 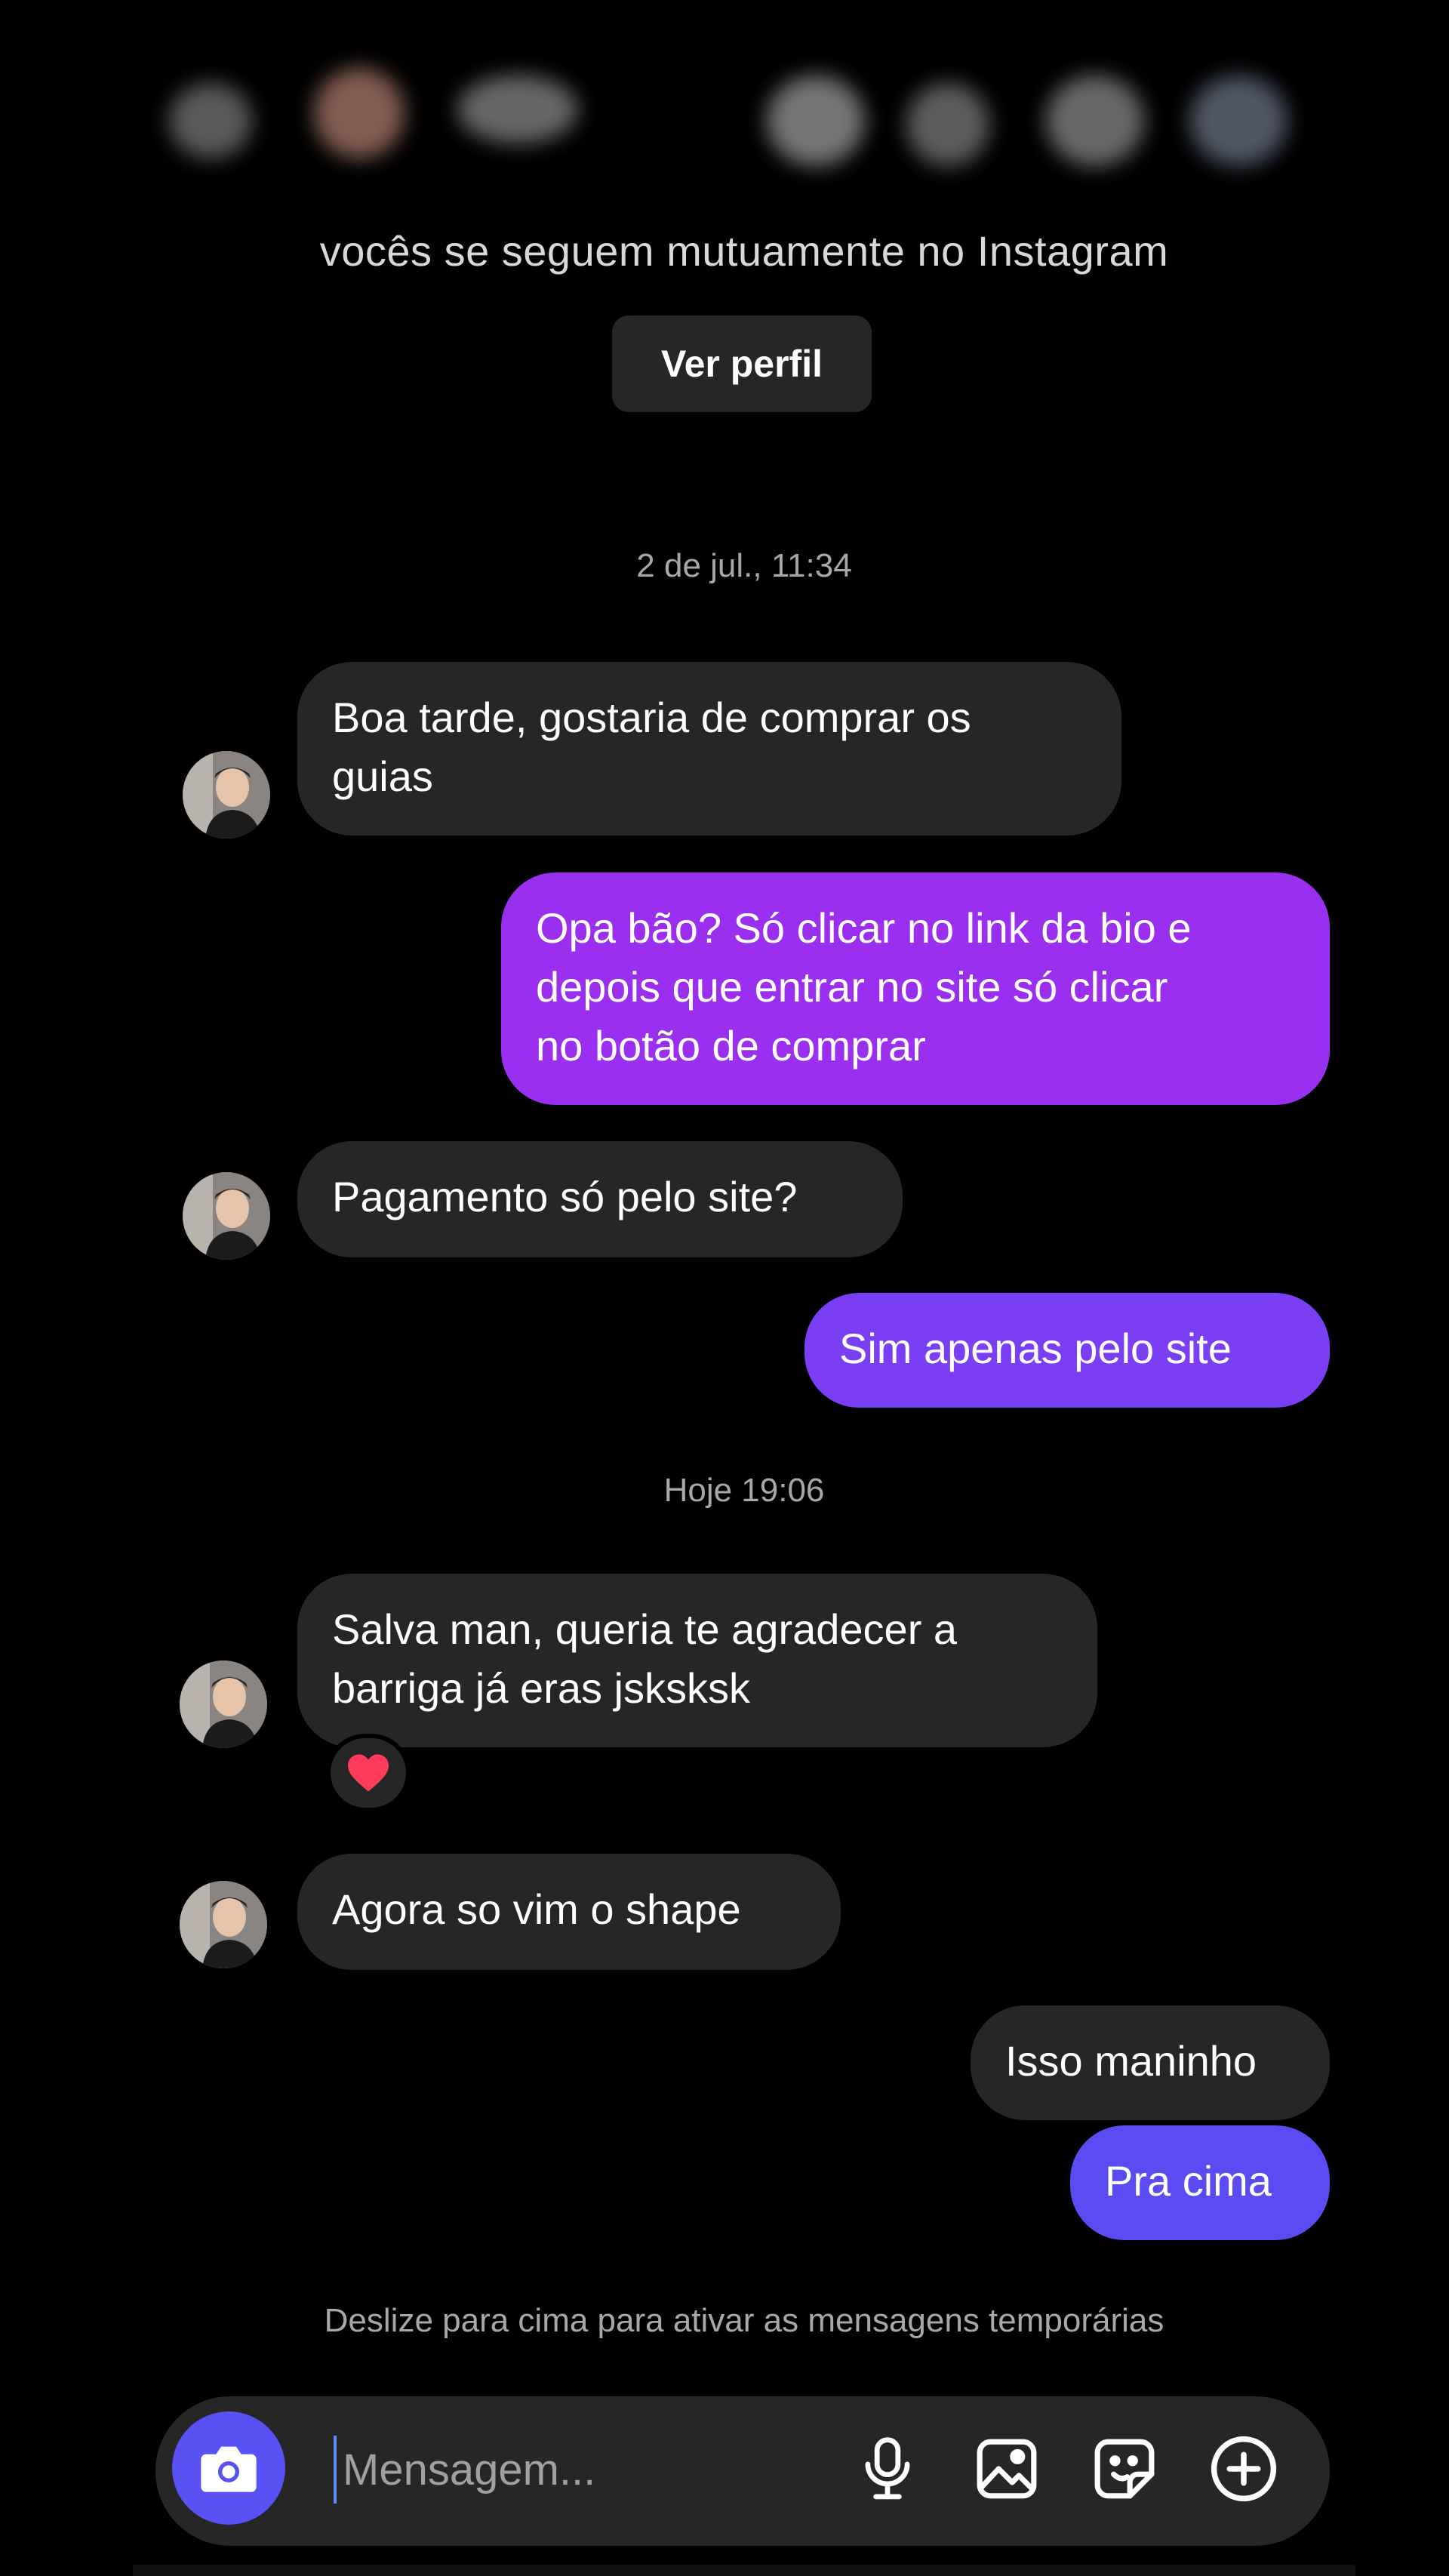 I want to click on message-bubble-outgoing: Isso maninho, so click(x=1150, y=2062).